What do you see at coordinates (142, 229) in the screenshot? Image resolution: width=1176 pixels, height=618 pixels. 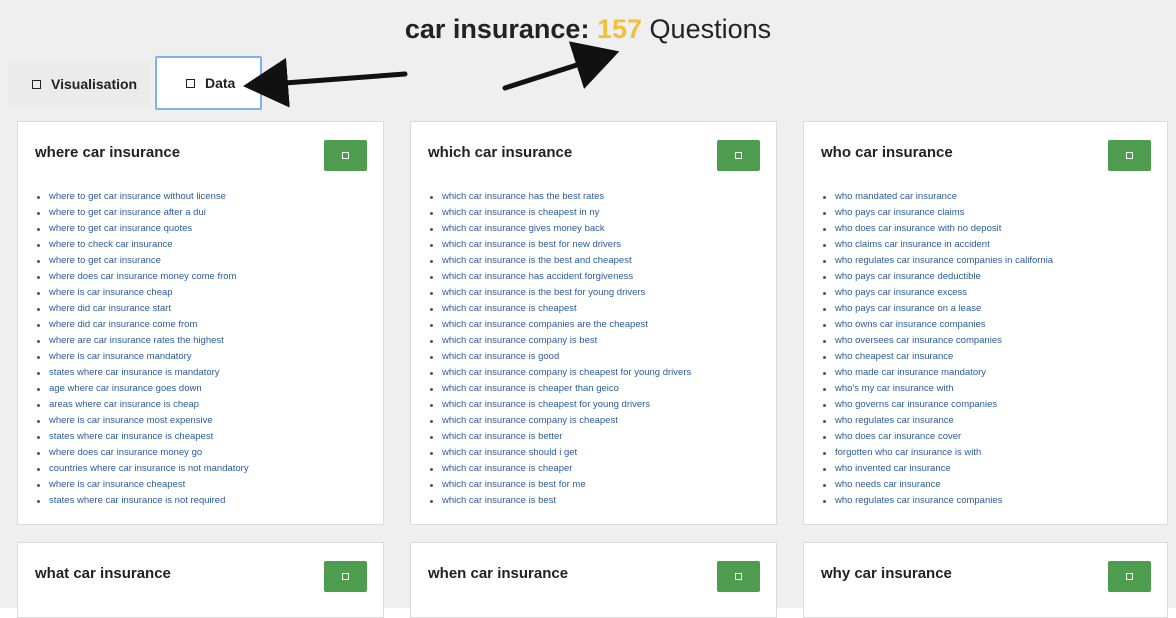 I see `question-link: where to get car insurance quotes` at bounding box center [142, 229].